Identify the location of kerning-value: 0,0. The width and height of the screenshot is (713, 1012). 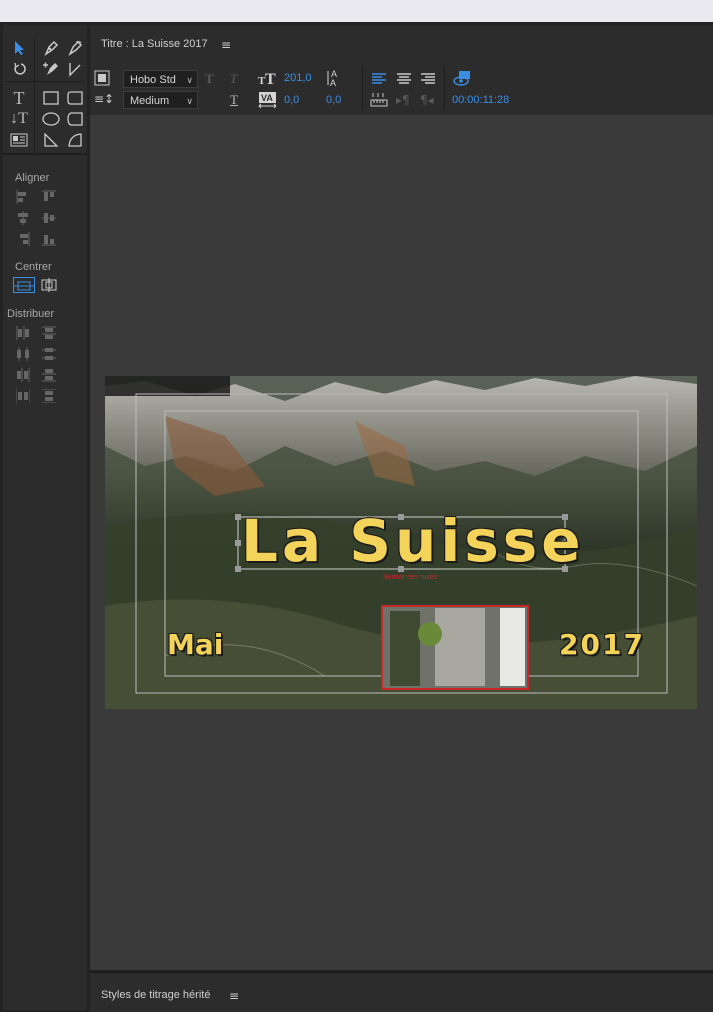
(291, 100).